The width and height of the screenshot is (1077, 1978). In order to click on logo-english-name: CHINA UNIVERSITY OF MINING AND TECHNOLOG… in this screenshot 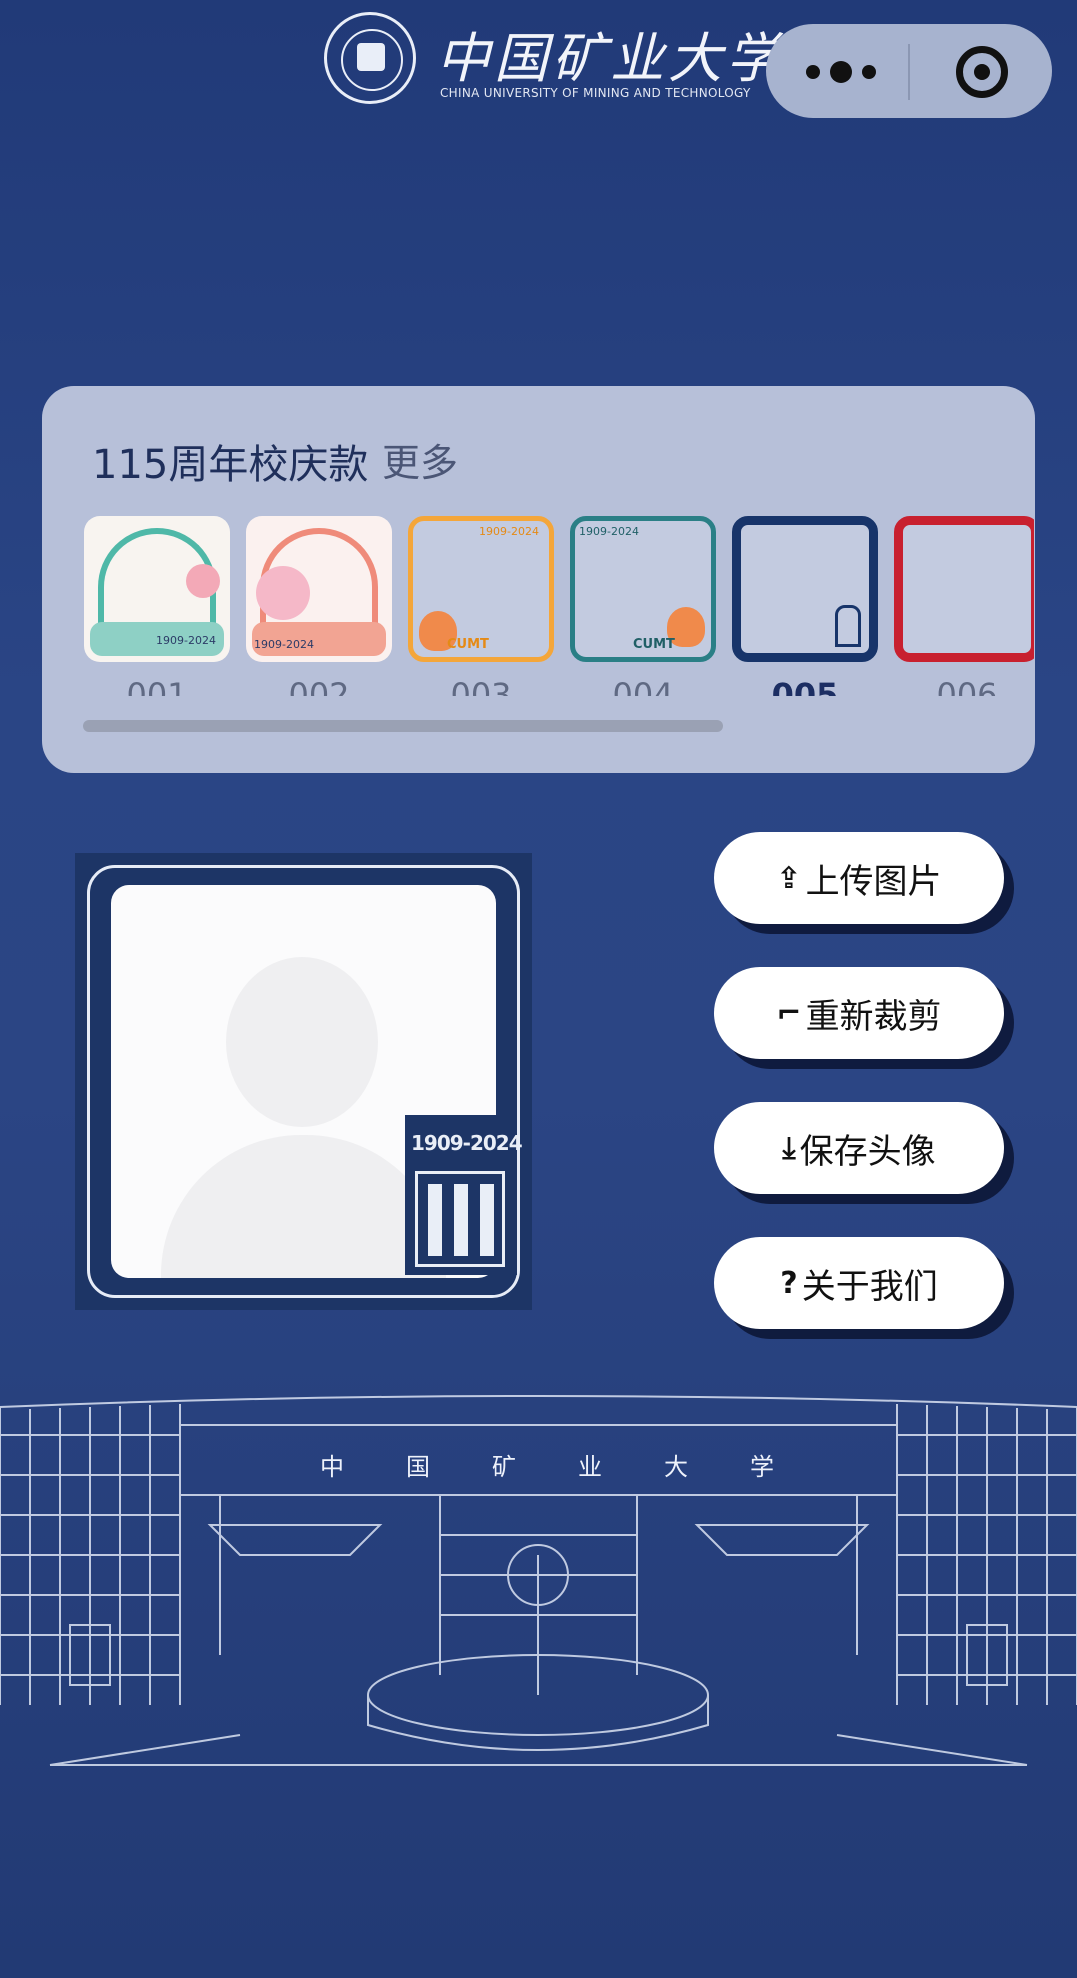, I will do `click(595, 93)`.